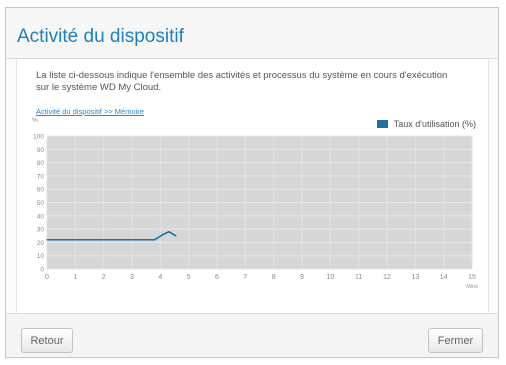 The width and height of the screenshot is (506, 365). What do you see at coordinates (100, 36) in the screenshot?
I see `dialog-title: Activité du dispositif` at bounding box center [100, 36].